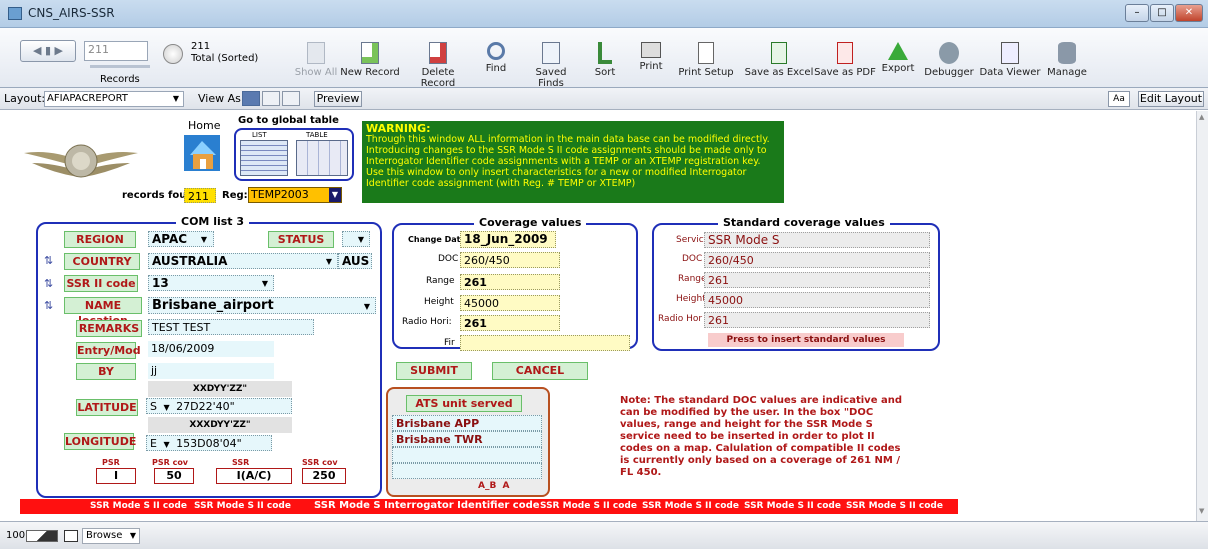 This screenshot has width=1208, height=549. I want to click on new-record-icon, so click(370, 53).